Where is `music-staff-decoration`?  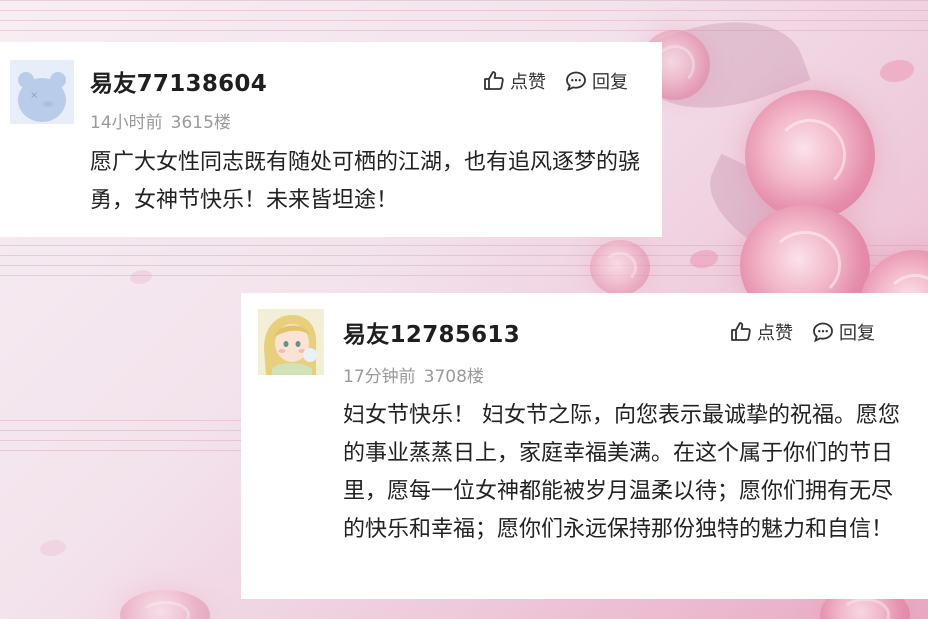 music-staff-decoration is located at coordinates (464, 20).